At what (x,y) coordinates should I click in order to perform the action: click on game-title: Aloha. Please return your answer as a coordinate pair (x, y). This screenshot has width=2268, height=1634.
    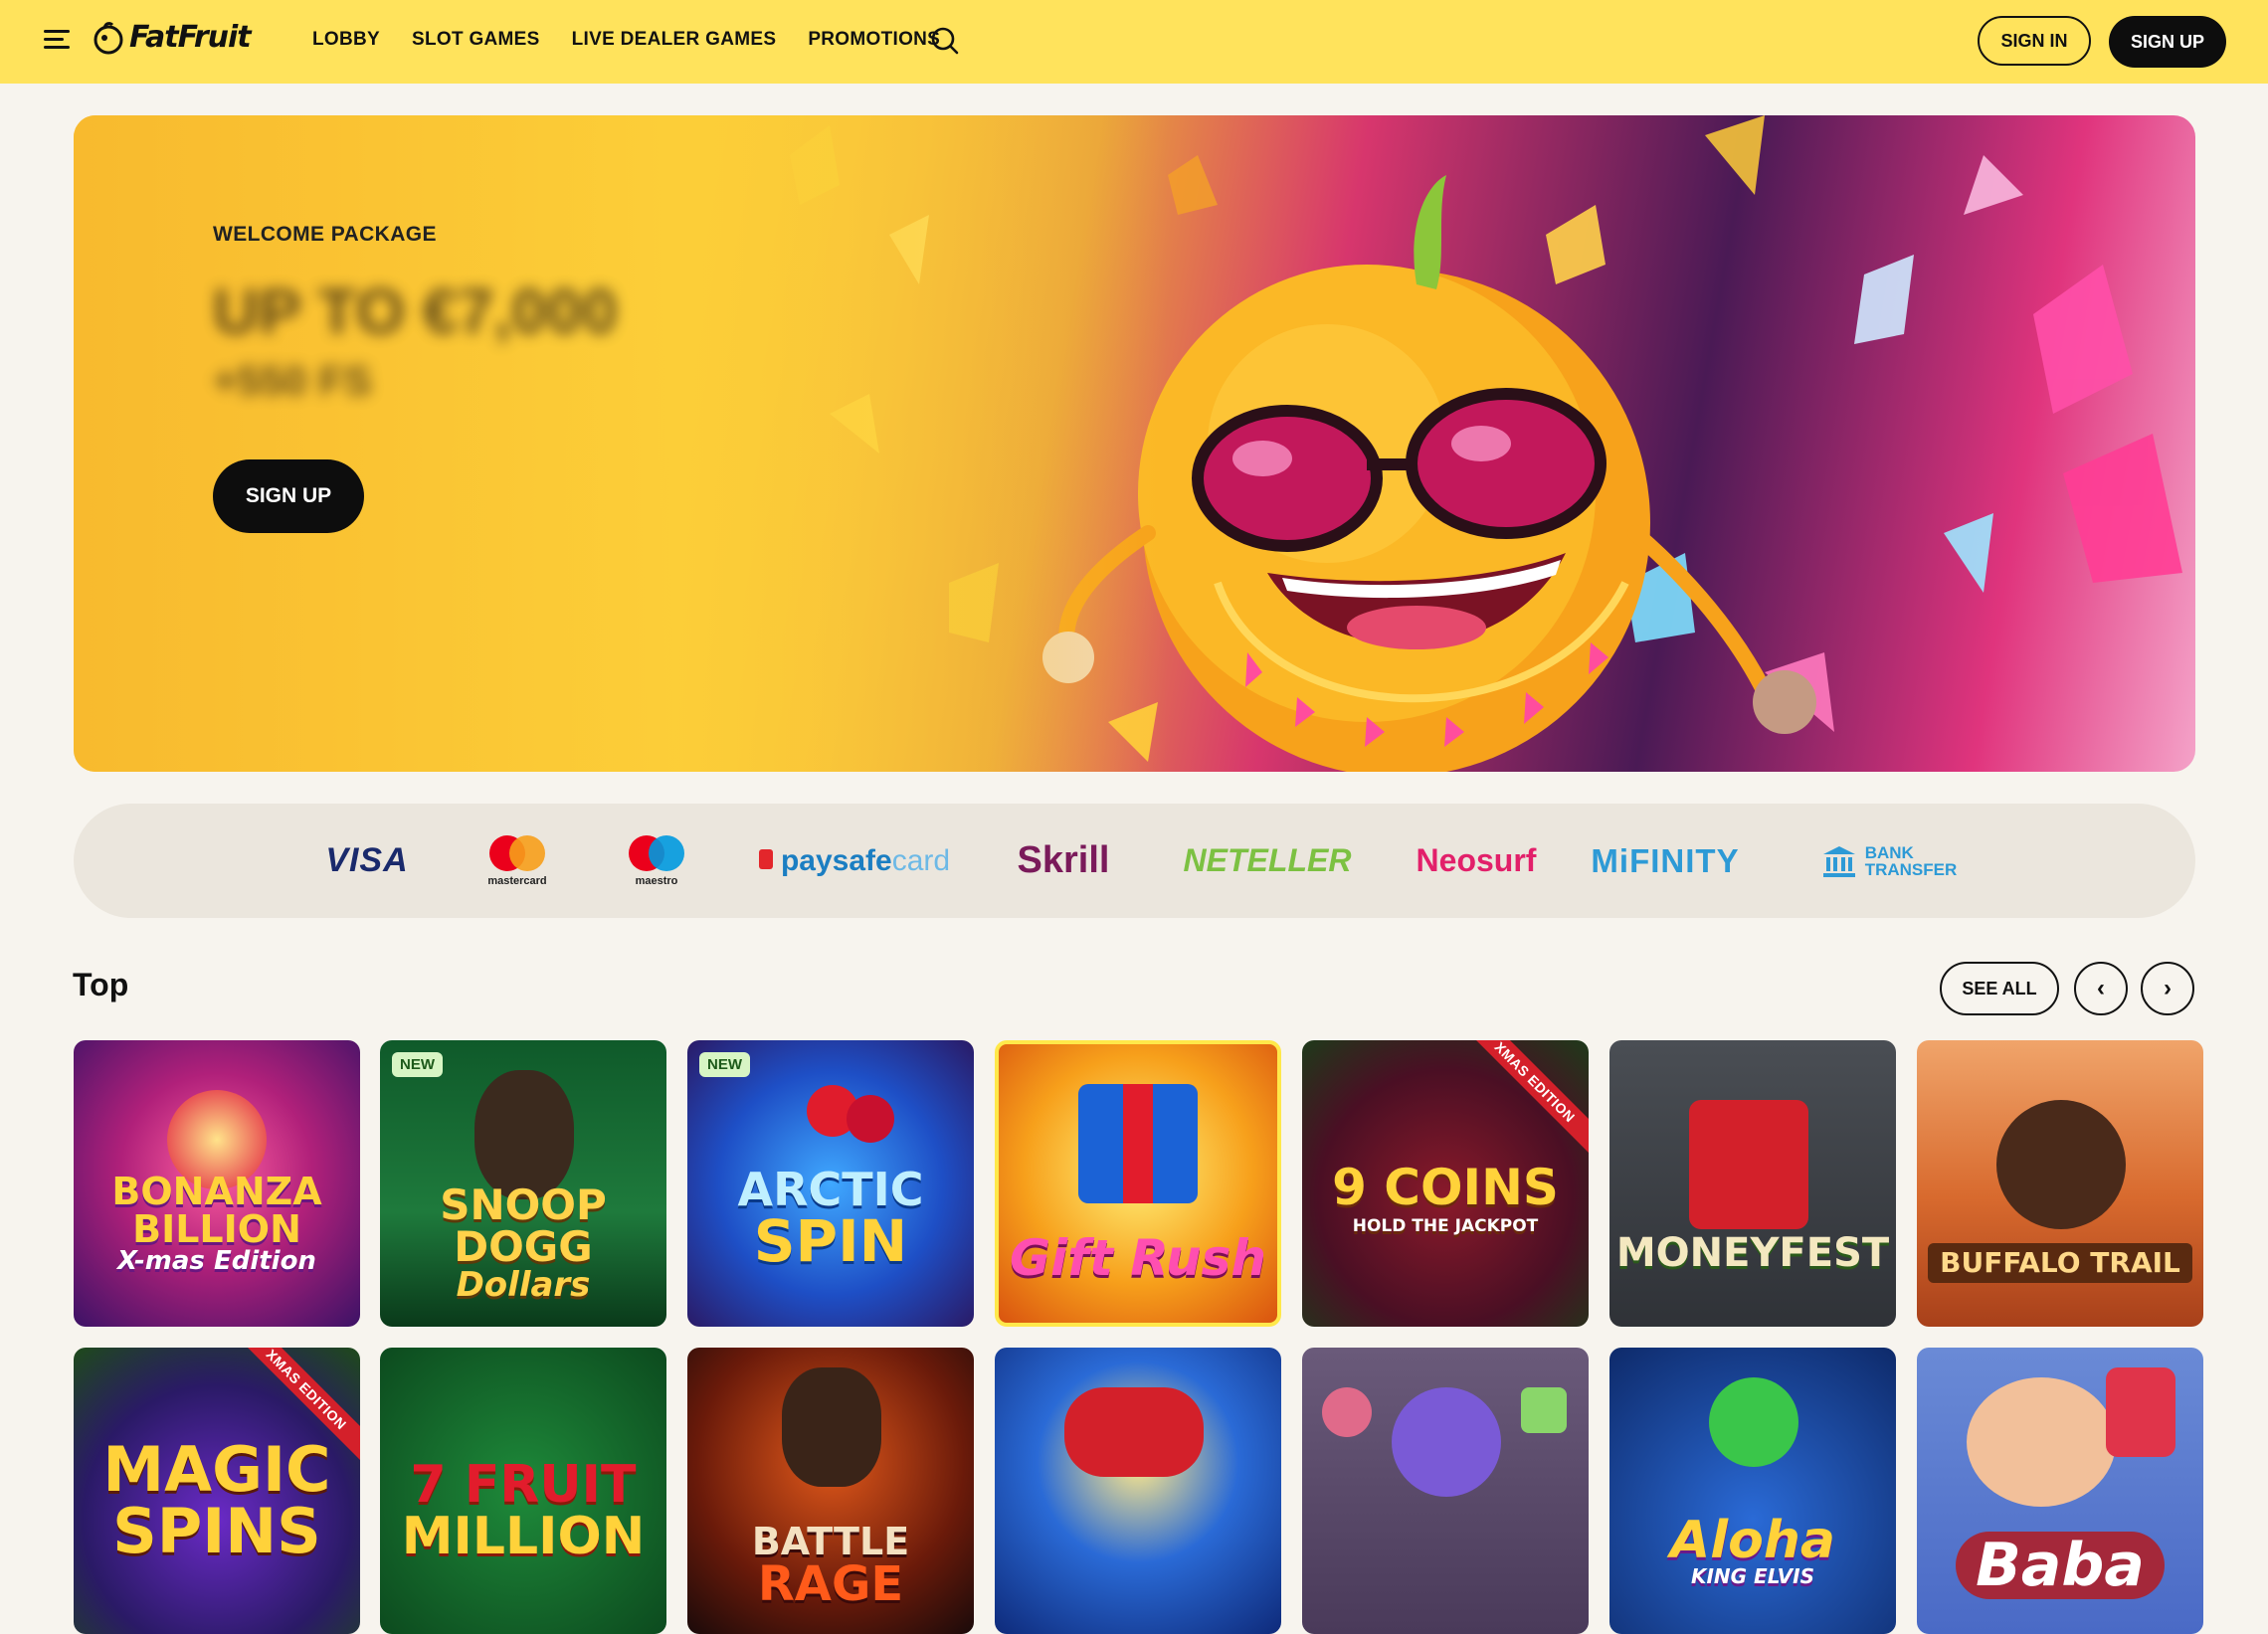
    Looking at the image, I should click on (1752, 1540).